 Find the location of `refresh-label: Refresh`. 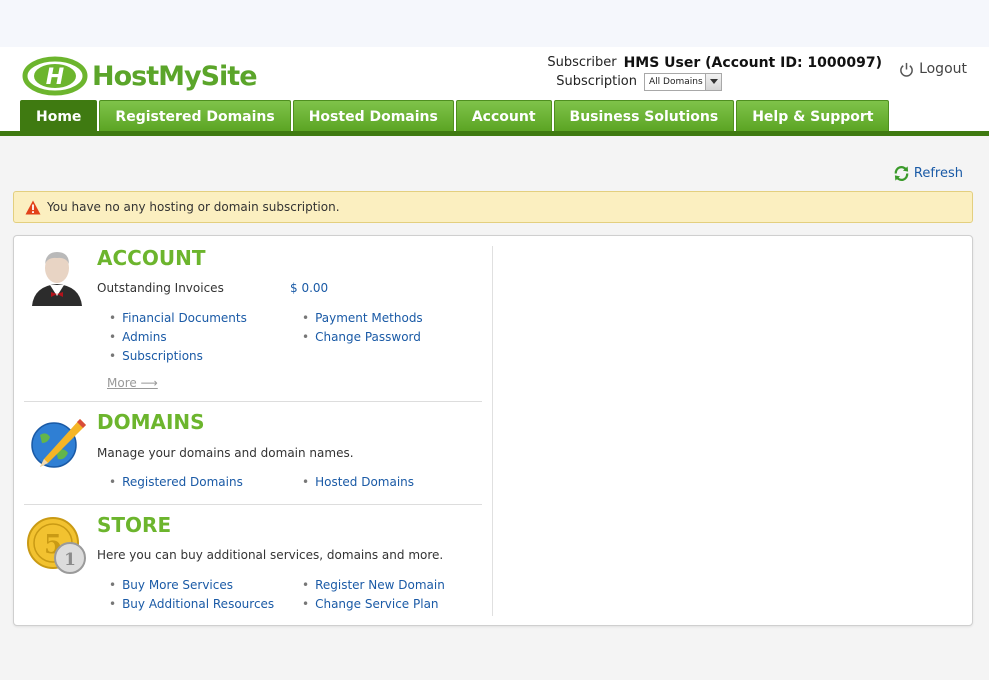

refresh-label: Refresh is located at coordinates (938, 173).